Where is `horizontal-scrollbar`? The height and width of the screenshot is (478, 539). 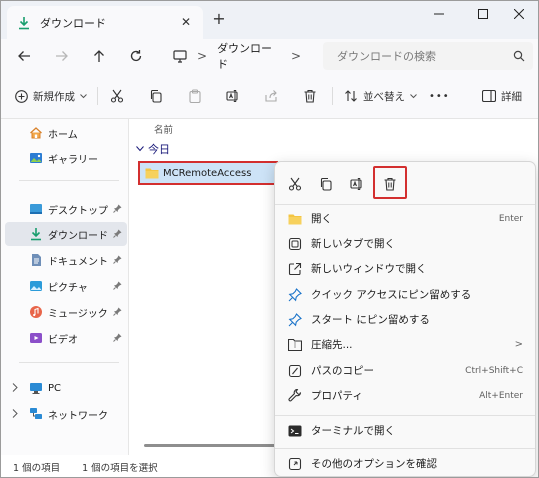
horizontal-scrollbar is located at coordinates (210, 445).